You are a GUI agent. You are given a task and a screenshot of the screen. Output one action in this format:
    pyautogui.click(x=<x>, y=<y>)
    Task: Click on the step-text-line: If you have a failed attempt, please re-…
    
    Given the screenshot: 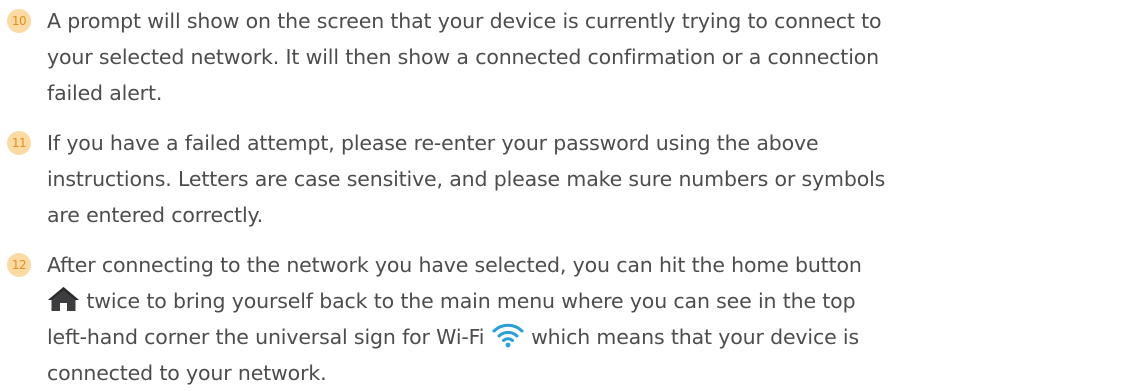 What is the action you would take?
    pyautogui.click(x=433, y=143)
    